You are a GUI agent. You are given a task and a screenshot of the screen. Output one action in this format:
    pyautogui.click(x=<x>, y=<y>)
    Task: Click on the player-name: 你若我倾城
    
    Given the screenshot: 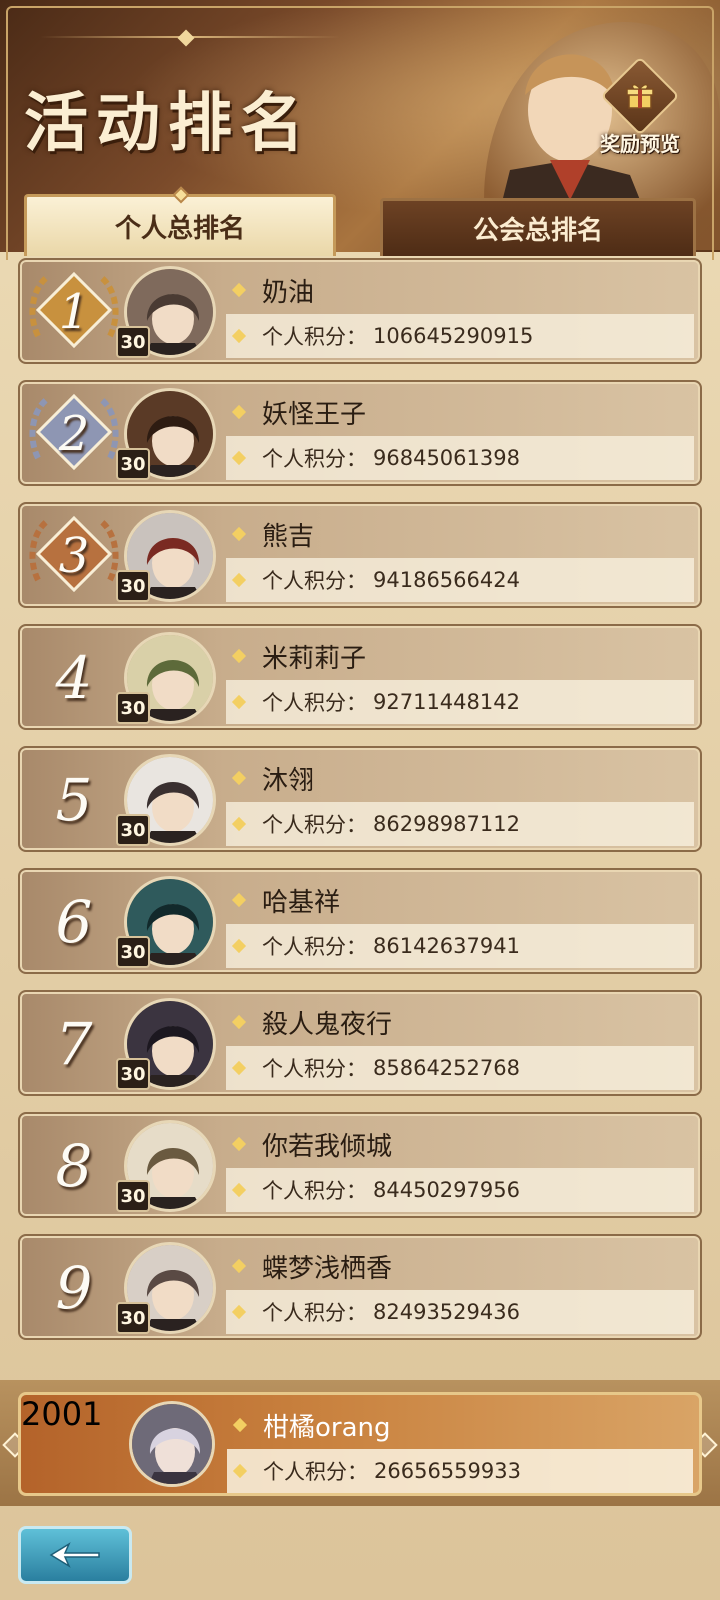 What is the action you would take?
    pyautogui.click(x=327, y=1146)
    